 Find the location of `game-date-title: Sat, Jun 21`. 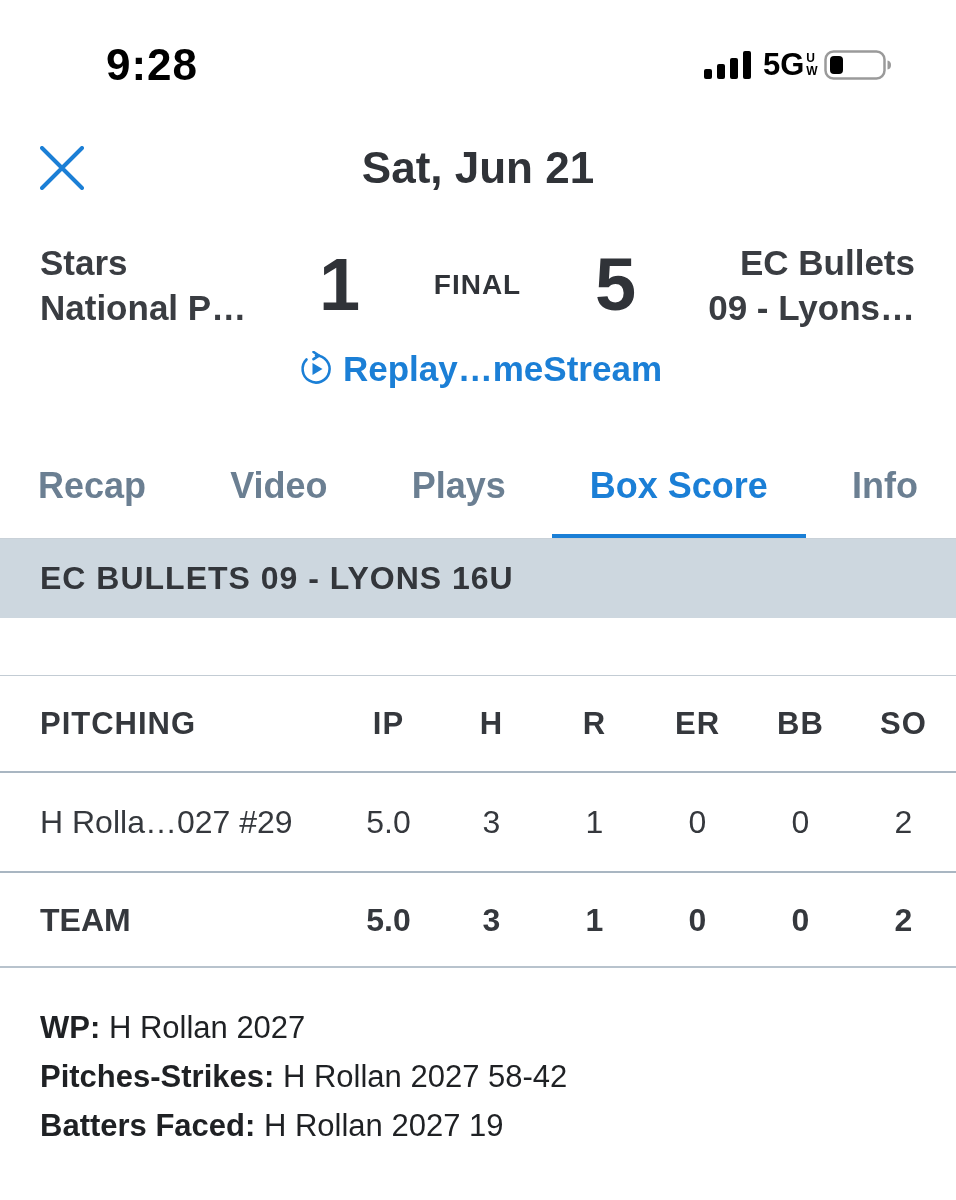

game-date-title: Sat, Jun 21 is located at coordinates (478, 168).